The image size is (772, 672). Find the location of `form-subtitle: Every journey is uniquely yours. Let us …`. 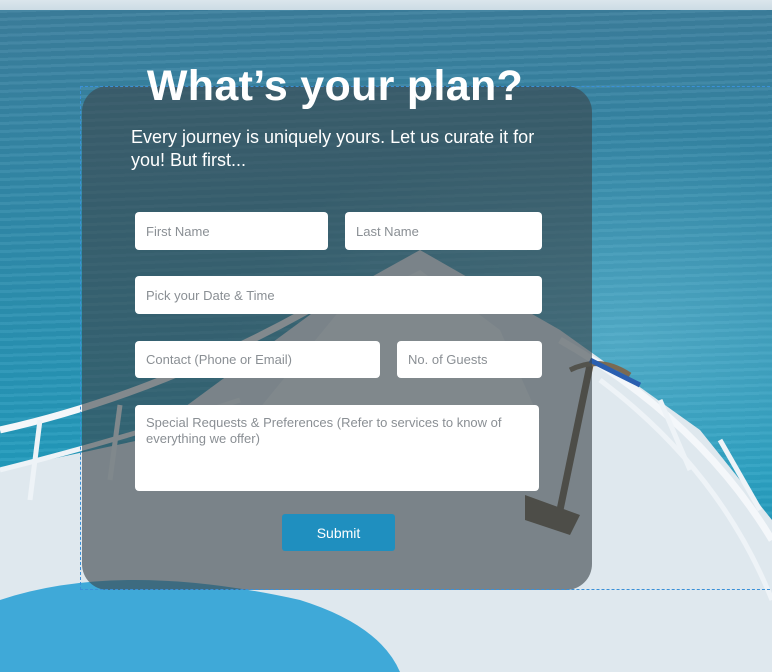

form-subtitle: Every journey is uniquely yours. Let us … is located at coordinates (333, 148).